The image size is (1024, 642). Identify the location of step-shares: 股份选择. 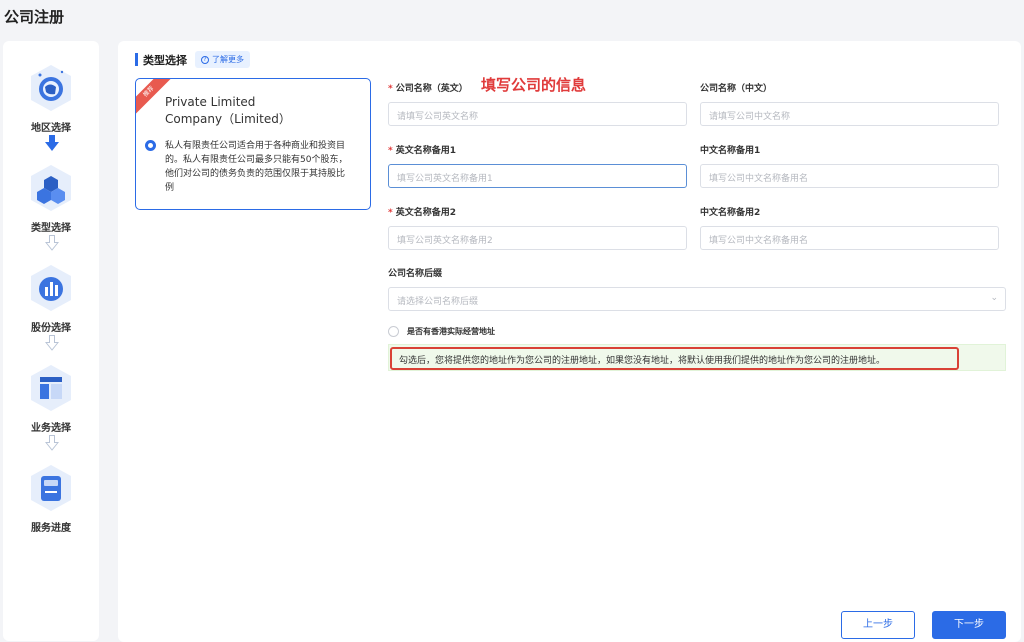
(51, 298).